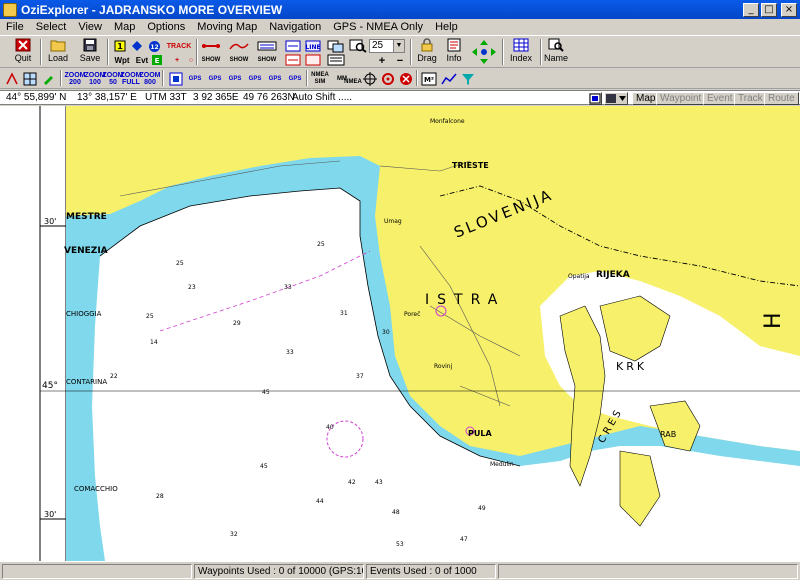 The image size is (800, 580). Describe the element at coordinates (255, 79) in the screenshot. I see `gps-routes-button: GPS` at that location.